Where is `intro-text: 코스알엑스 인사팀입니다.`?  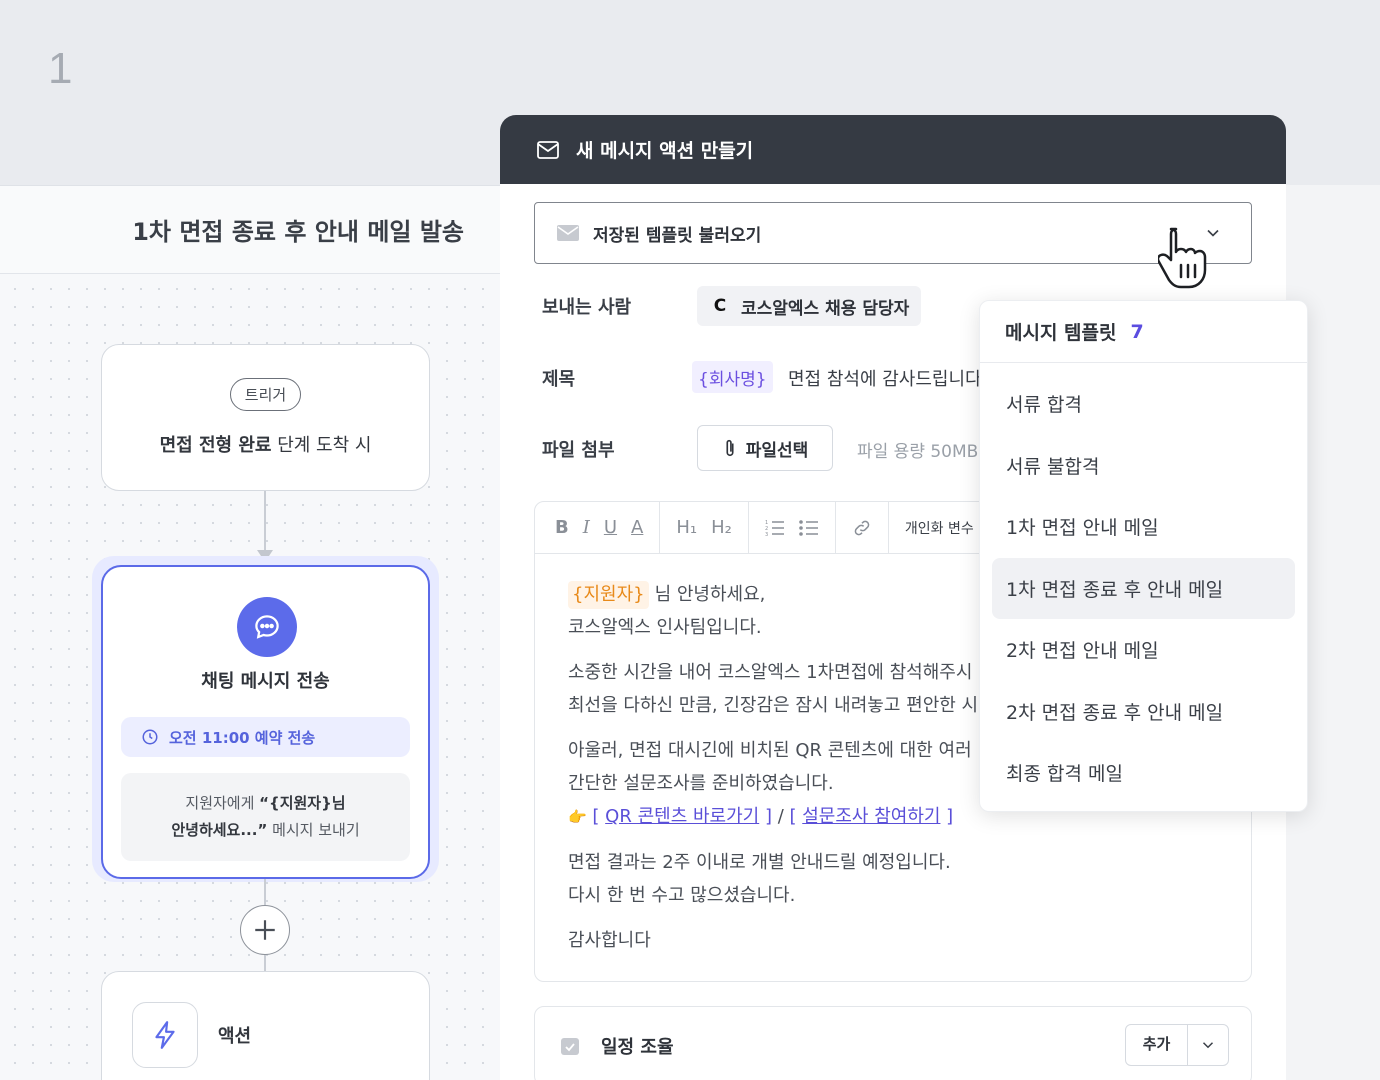
intro-text: 코스알엑스 인사팀입니다. is located at coordinates (665, 627).